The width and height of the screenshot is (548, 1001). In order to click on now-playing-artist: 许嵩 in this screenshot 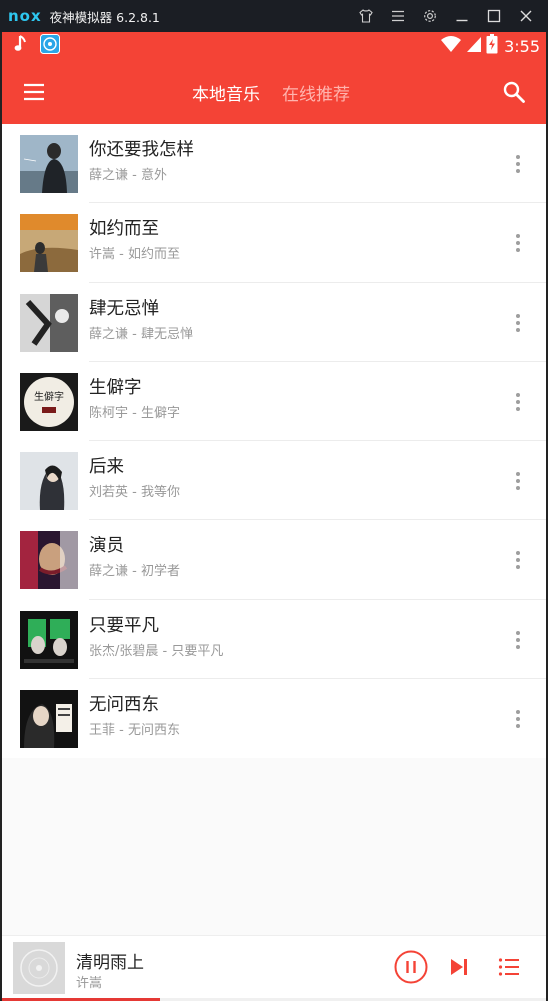, I will do `click(89, 983)`.